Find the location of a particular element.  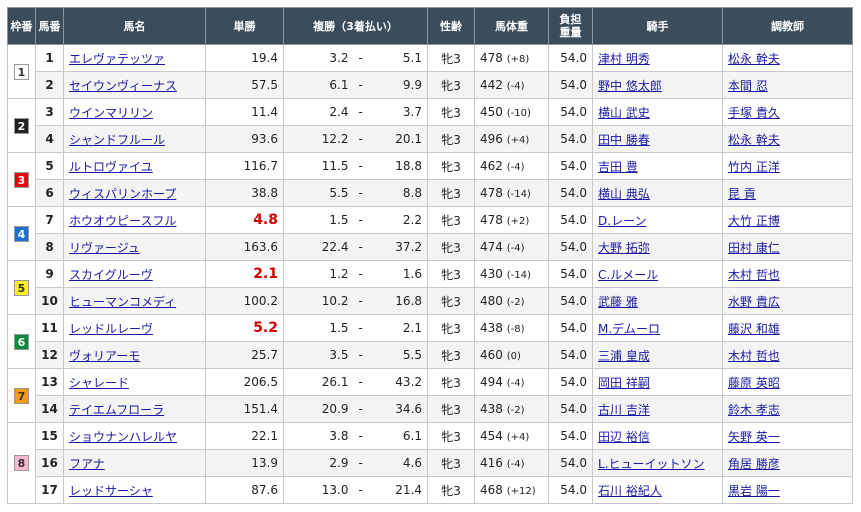

jockey-link: 岡田 祥嗣 is located at coordinates (624, 383).